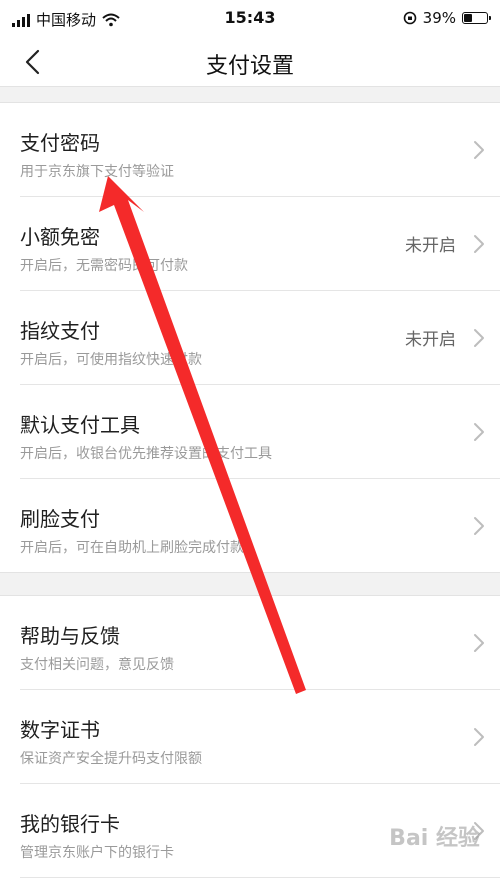 The width and height of the screenshot is (500, 878). I want to click on settings-row-default-tool: 默认支付工具开启后，收银台优先推荐设置的支付工具, so click(250, 432).